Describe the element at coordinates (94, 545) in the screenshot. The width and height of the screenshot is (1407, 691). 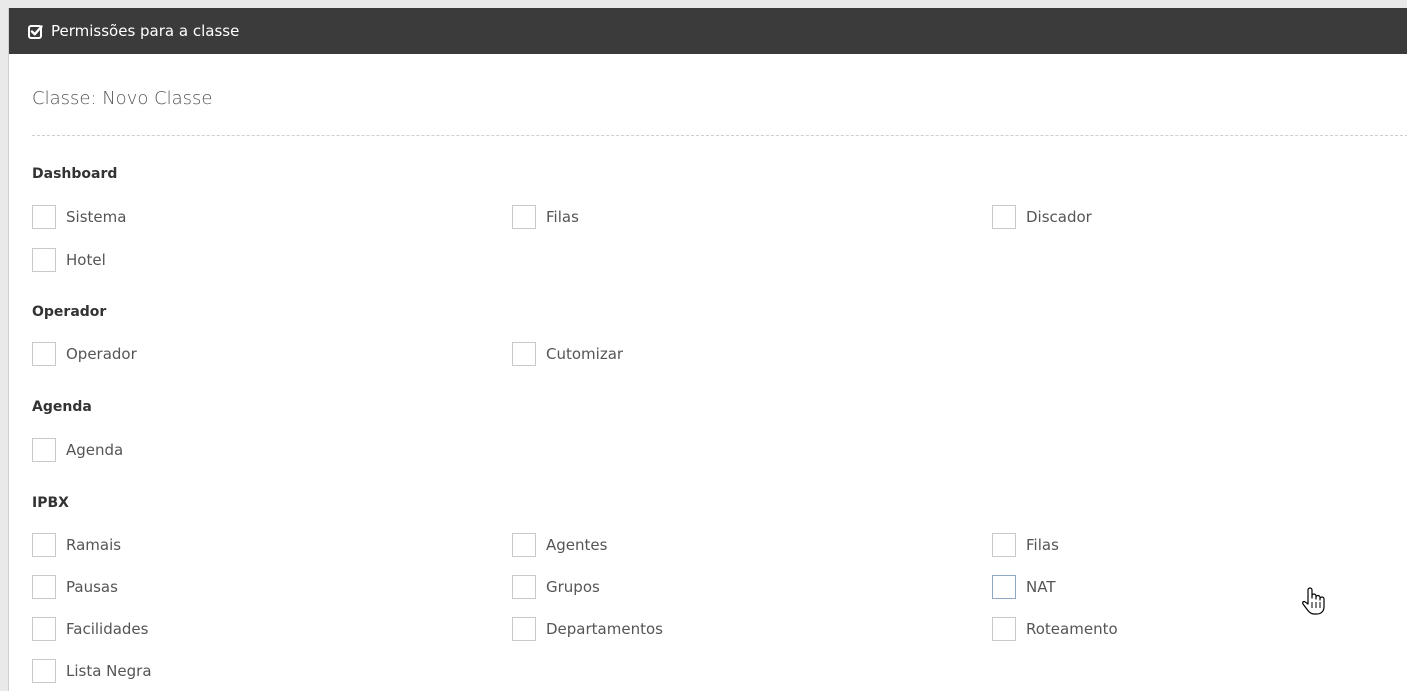
I see `checkbox-label: Ramais` at that location.